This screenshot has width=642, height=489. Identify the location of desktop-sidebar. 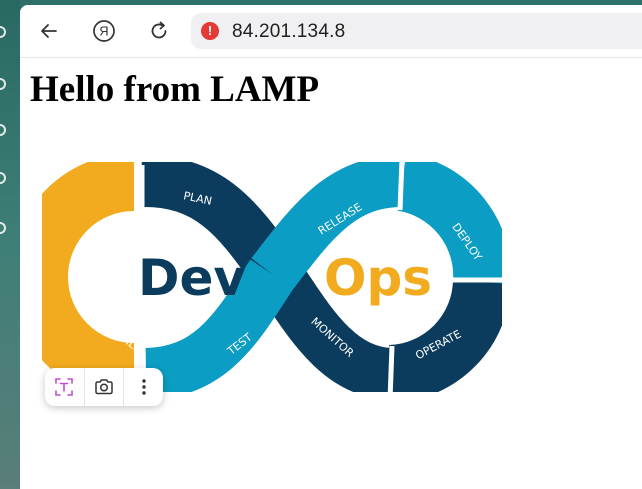
(10, 244).